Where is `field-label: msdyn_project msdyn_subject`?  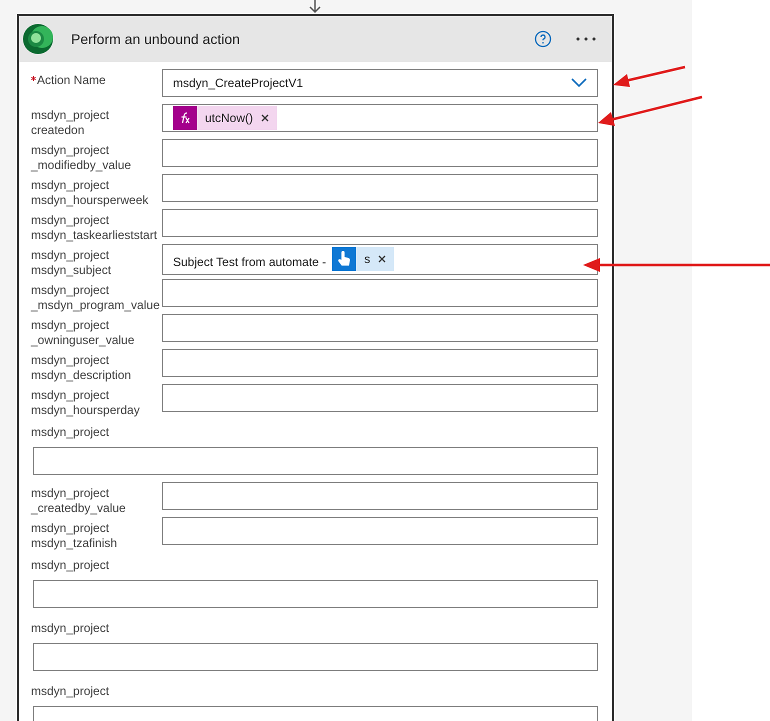 field-label: msdyn_project msdyn_subject is located at coordinates (71, 263).